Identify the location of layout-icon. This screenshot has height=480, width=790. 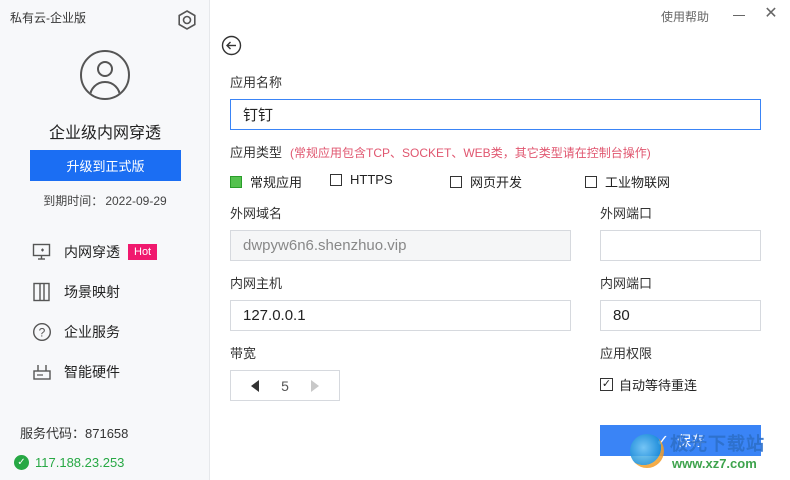
(42, 292).